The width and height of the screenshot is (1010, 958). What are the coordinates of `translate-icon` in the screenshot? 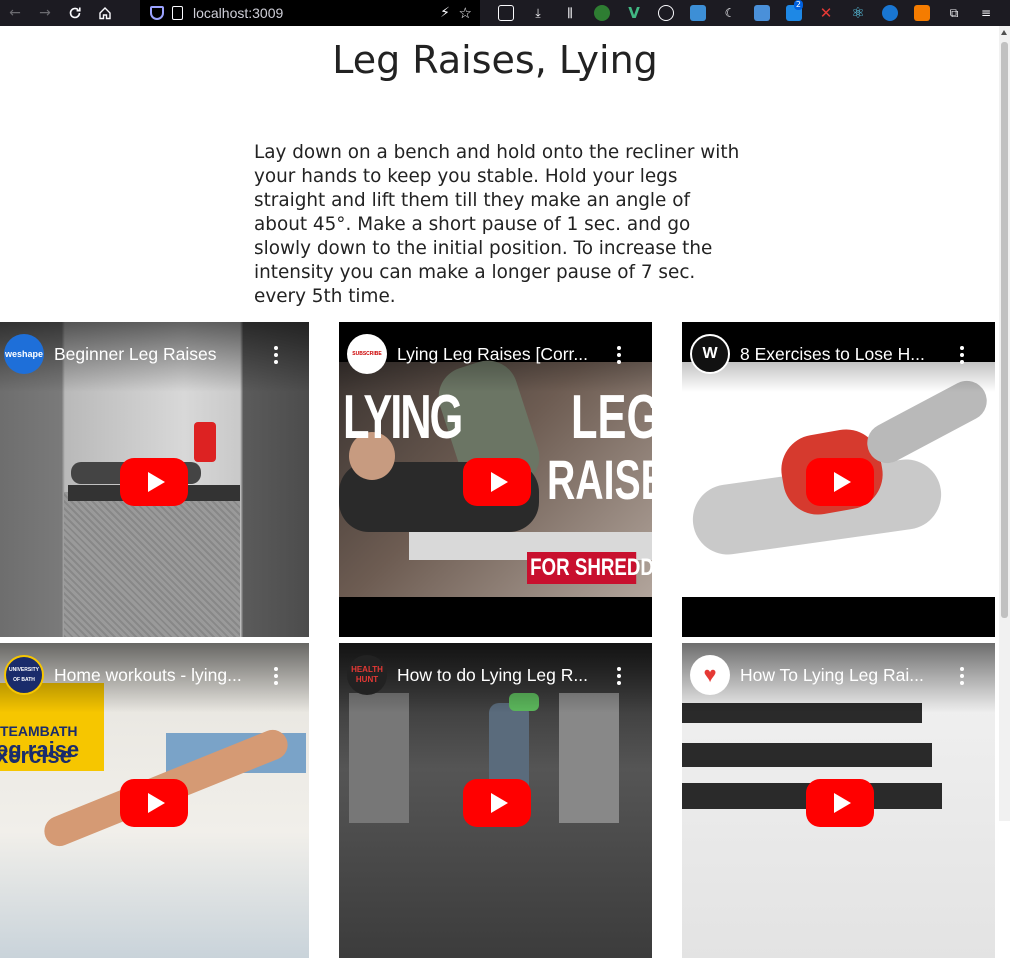 It's located at (762, 13).